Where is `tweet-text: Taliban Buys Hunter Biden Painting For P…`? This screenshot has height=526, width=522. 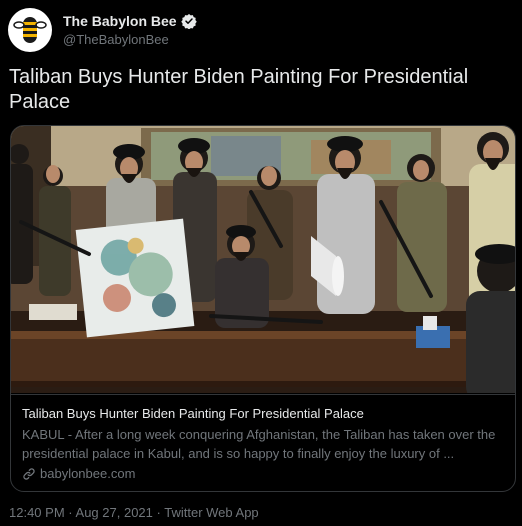
tweet-text: Taliban Buys Hunter Biden Painting For P… is located at coordinates (239, 89).